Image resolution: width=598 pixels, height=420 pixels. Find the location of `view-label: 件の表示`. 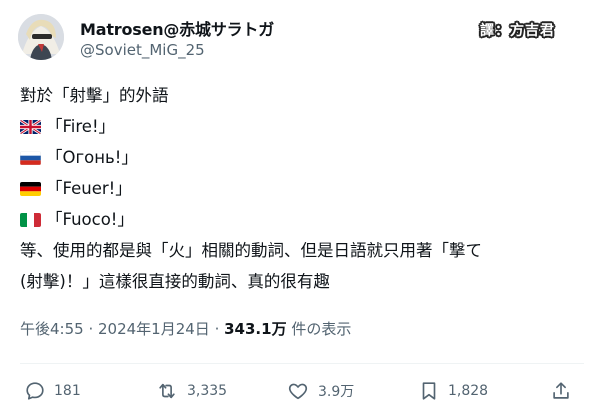

view-label: 件の表示 is located at coordinates (319, 329).